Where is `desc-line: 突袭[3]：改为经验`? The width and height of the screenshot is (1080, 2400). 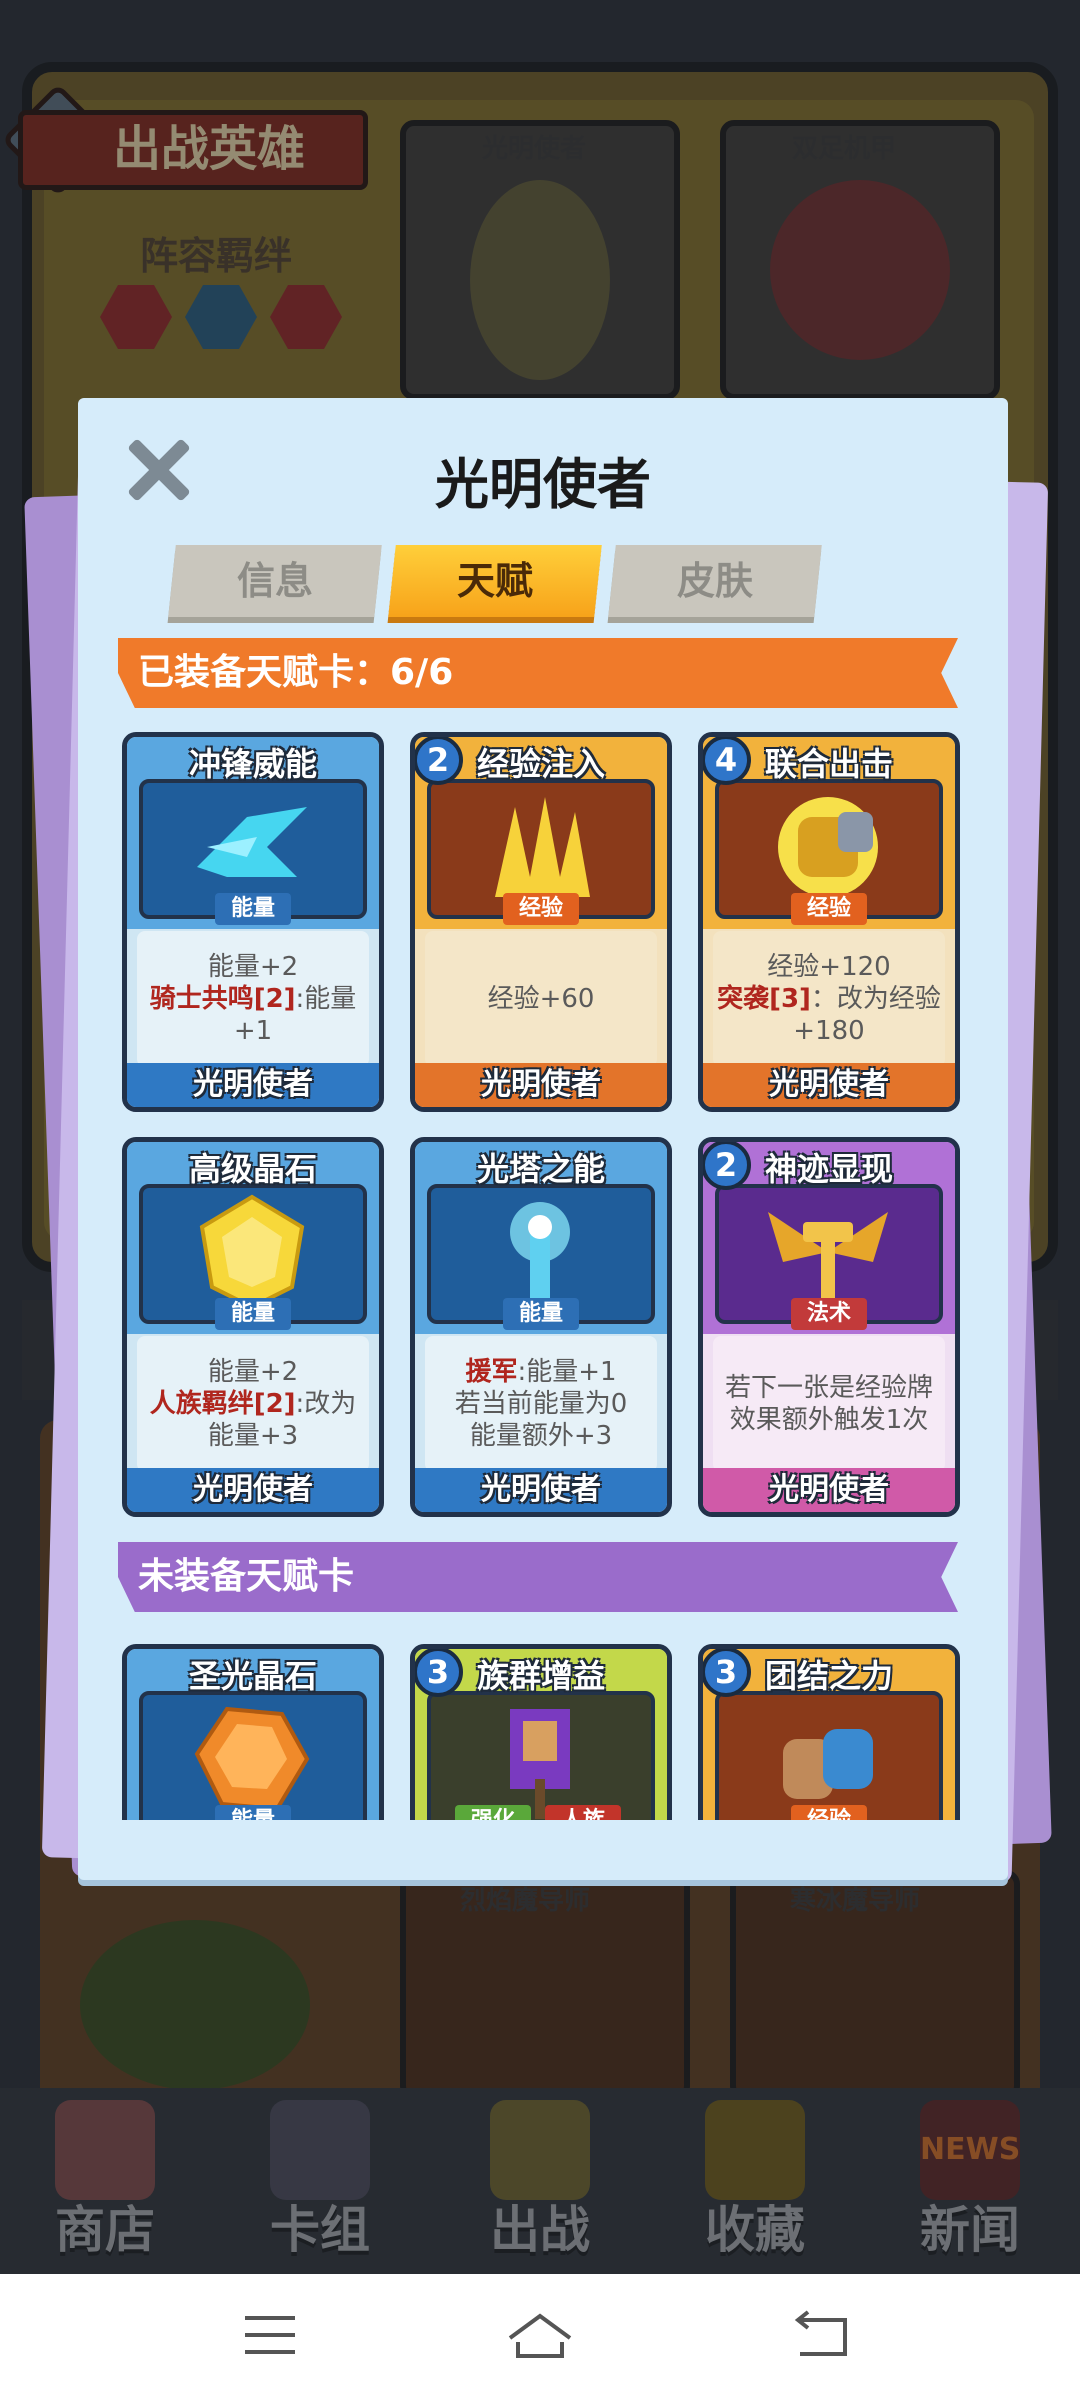 desc-line: 突袭[3]：改为经验 is located at coordinates (829, 999).